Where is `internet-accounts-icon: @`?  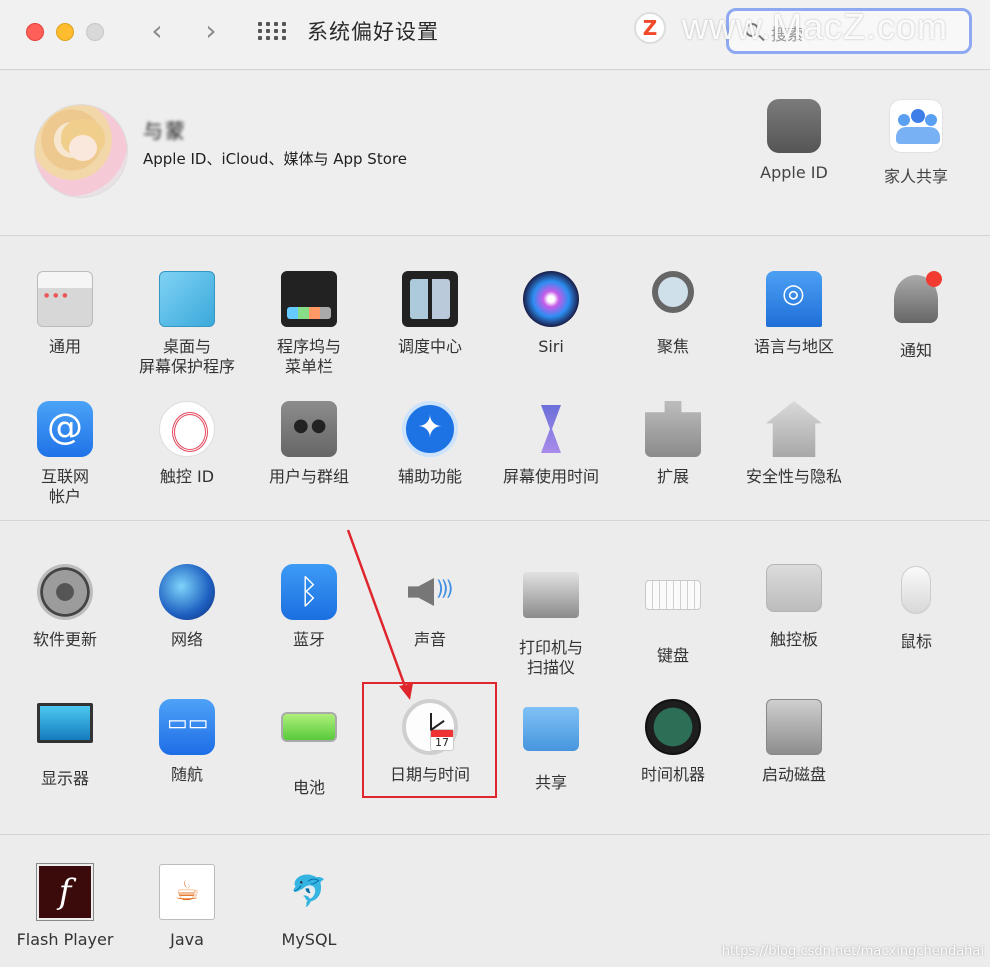 internet-accounts-icon: @ is located at coordinates (65, 429).